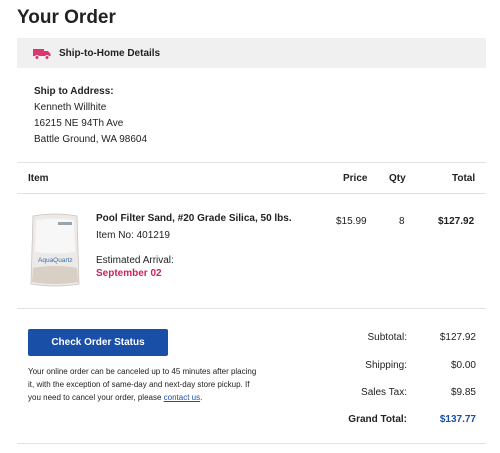 Image resolution: width=500 pixels, height=453 pixels. Describe the element at coordinates (456, 221) in the screenshot. I see `item-total: $127.92` at that location.